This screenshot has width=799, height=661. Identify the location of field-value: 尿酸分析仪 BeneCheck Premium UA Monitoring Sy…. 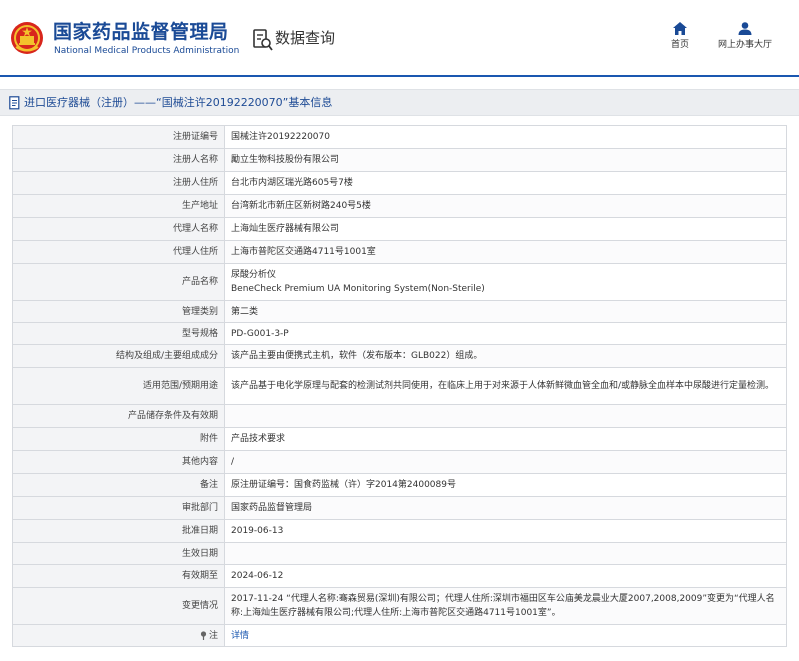
(505, 282).